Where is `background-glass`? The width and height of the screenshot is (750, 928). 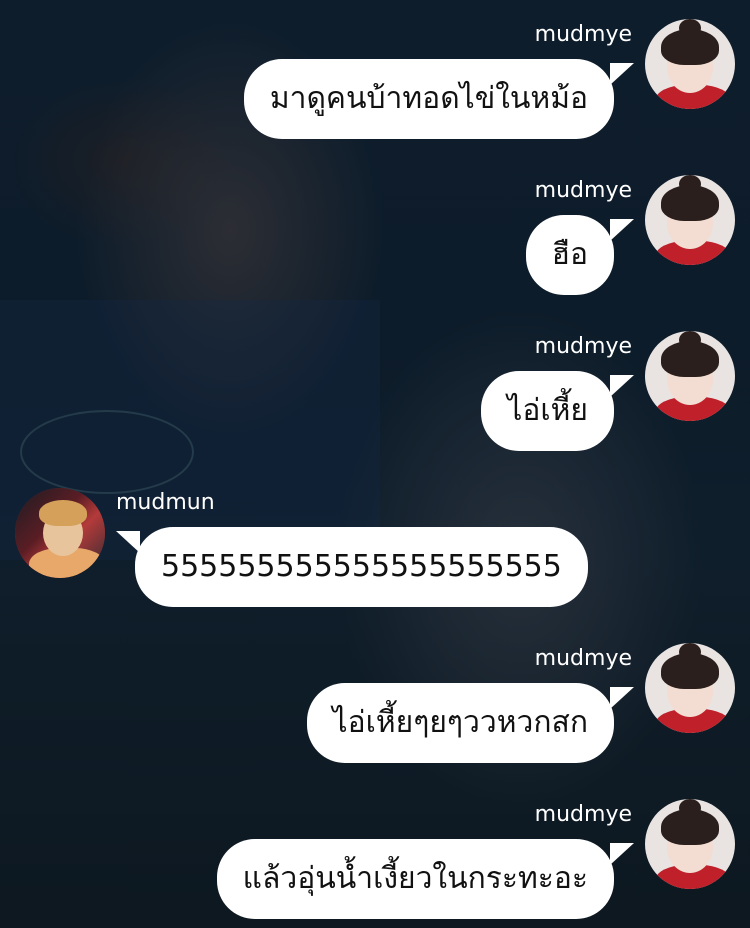 background-glass is located at coordinates (107, 452).